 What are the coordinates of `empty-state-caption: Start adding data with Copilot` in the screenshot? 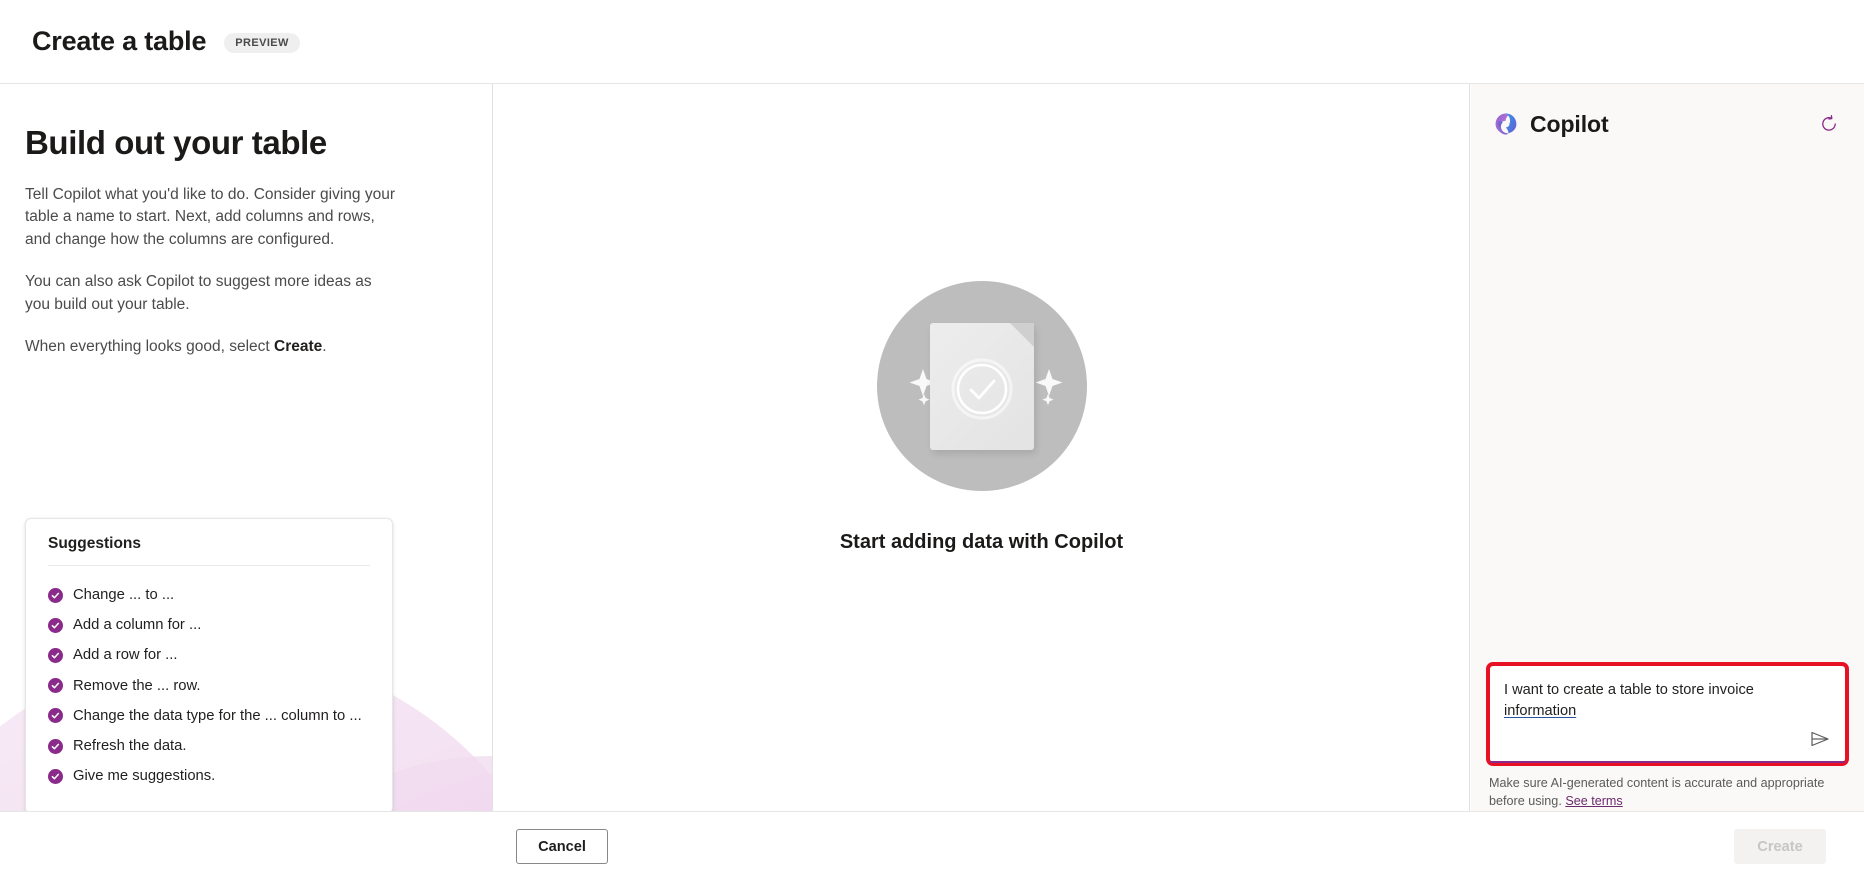 It's located at (981, 542).